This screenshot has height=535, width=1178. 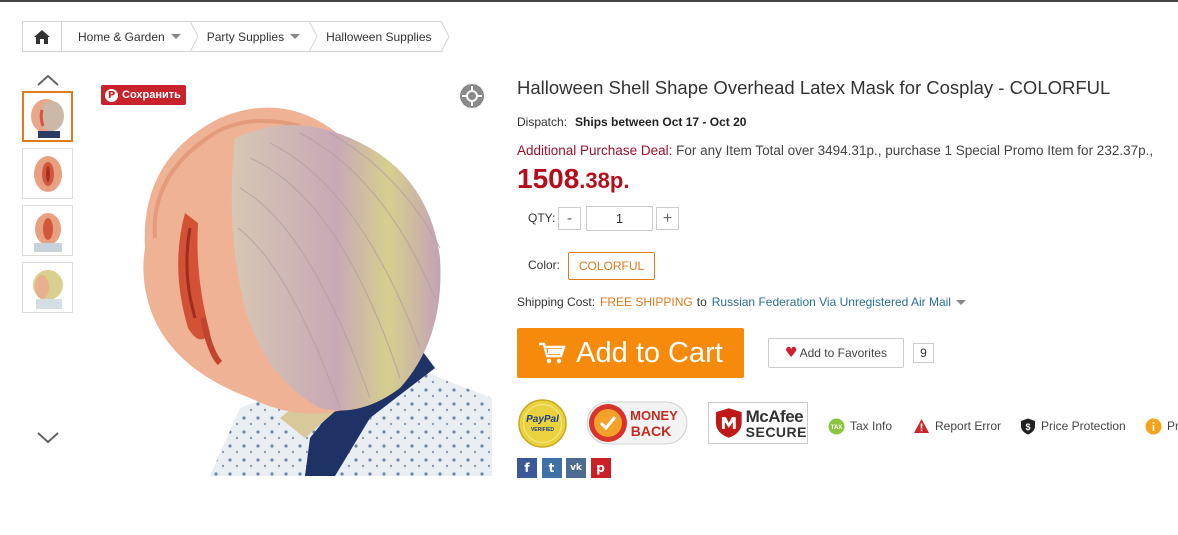 I want to click on paypal-text: PayPal, so click(x=542, y=419).